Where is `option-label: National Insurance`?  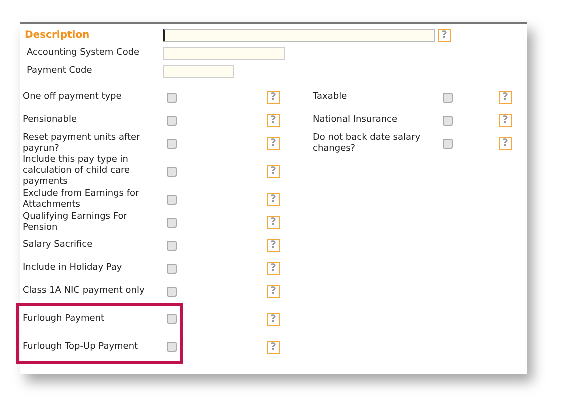
option-label: National Insurance is located at coordinates (356, 120).